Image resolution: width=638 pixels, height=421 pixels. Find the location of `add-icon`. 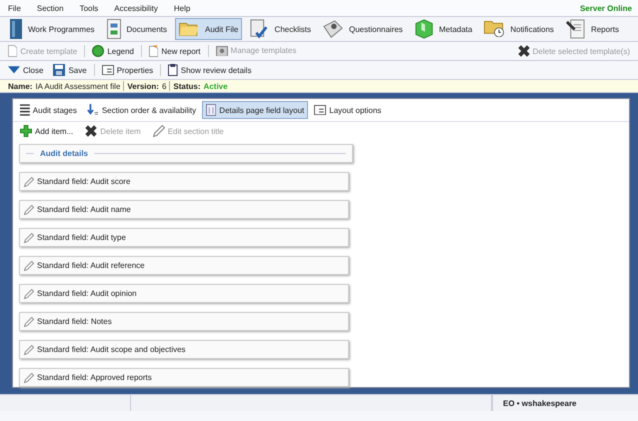

add-icon is located at coordinates (26, 131).